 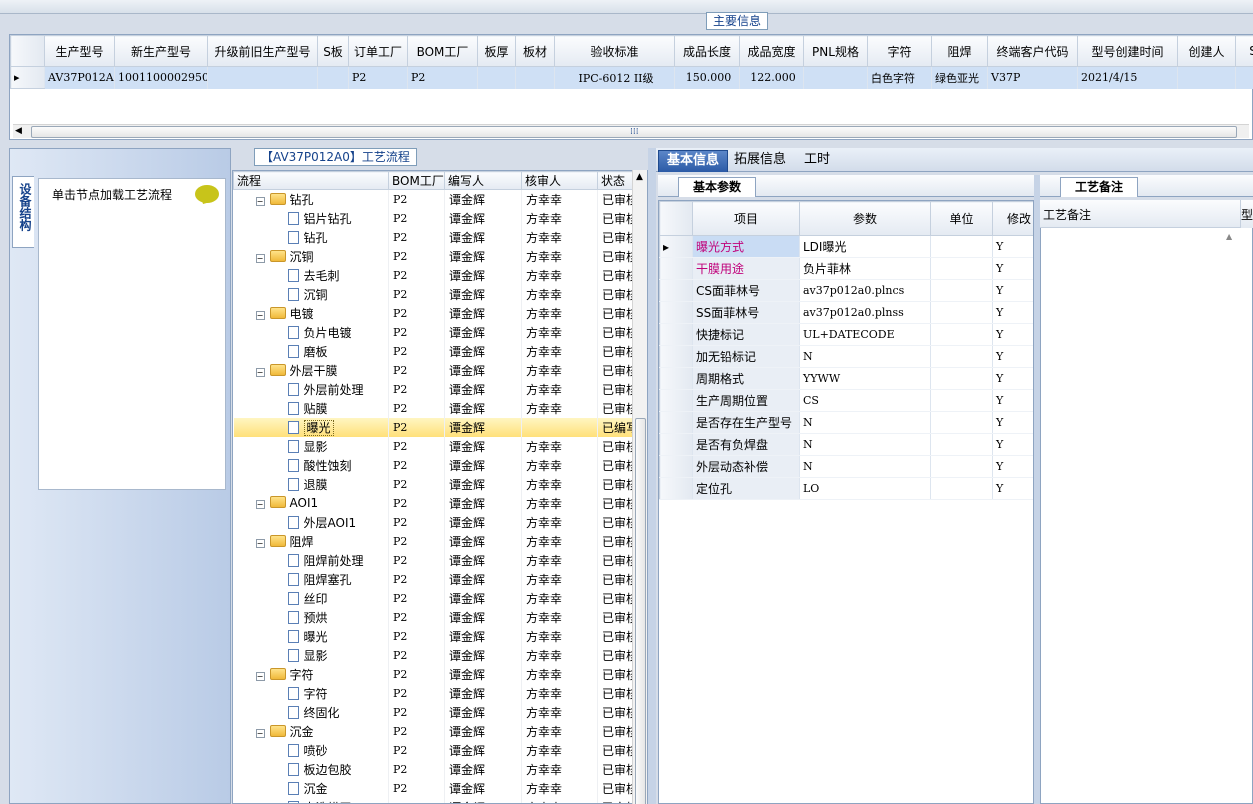 What do you see at coordinates (693, 161) in the screenshot?
I see `tab-basic-info: 基本信息` at bounding box center [693, 161].